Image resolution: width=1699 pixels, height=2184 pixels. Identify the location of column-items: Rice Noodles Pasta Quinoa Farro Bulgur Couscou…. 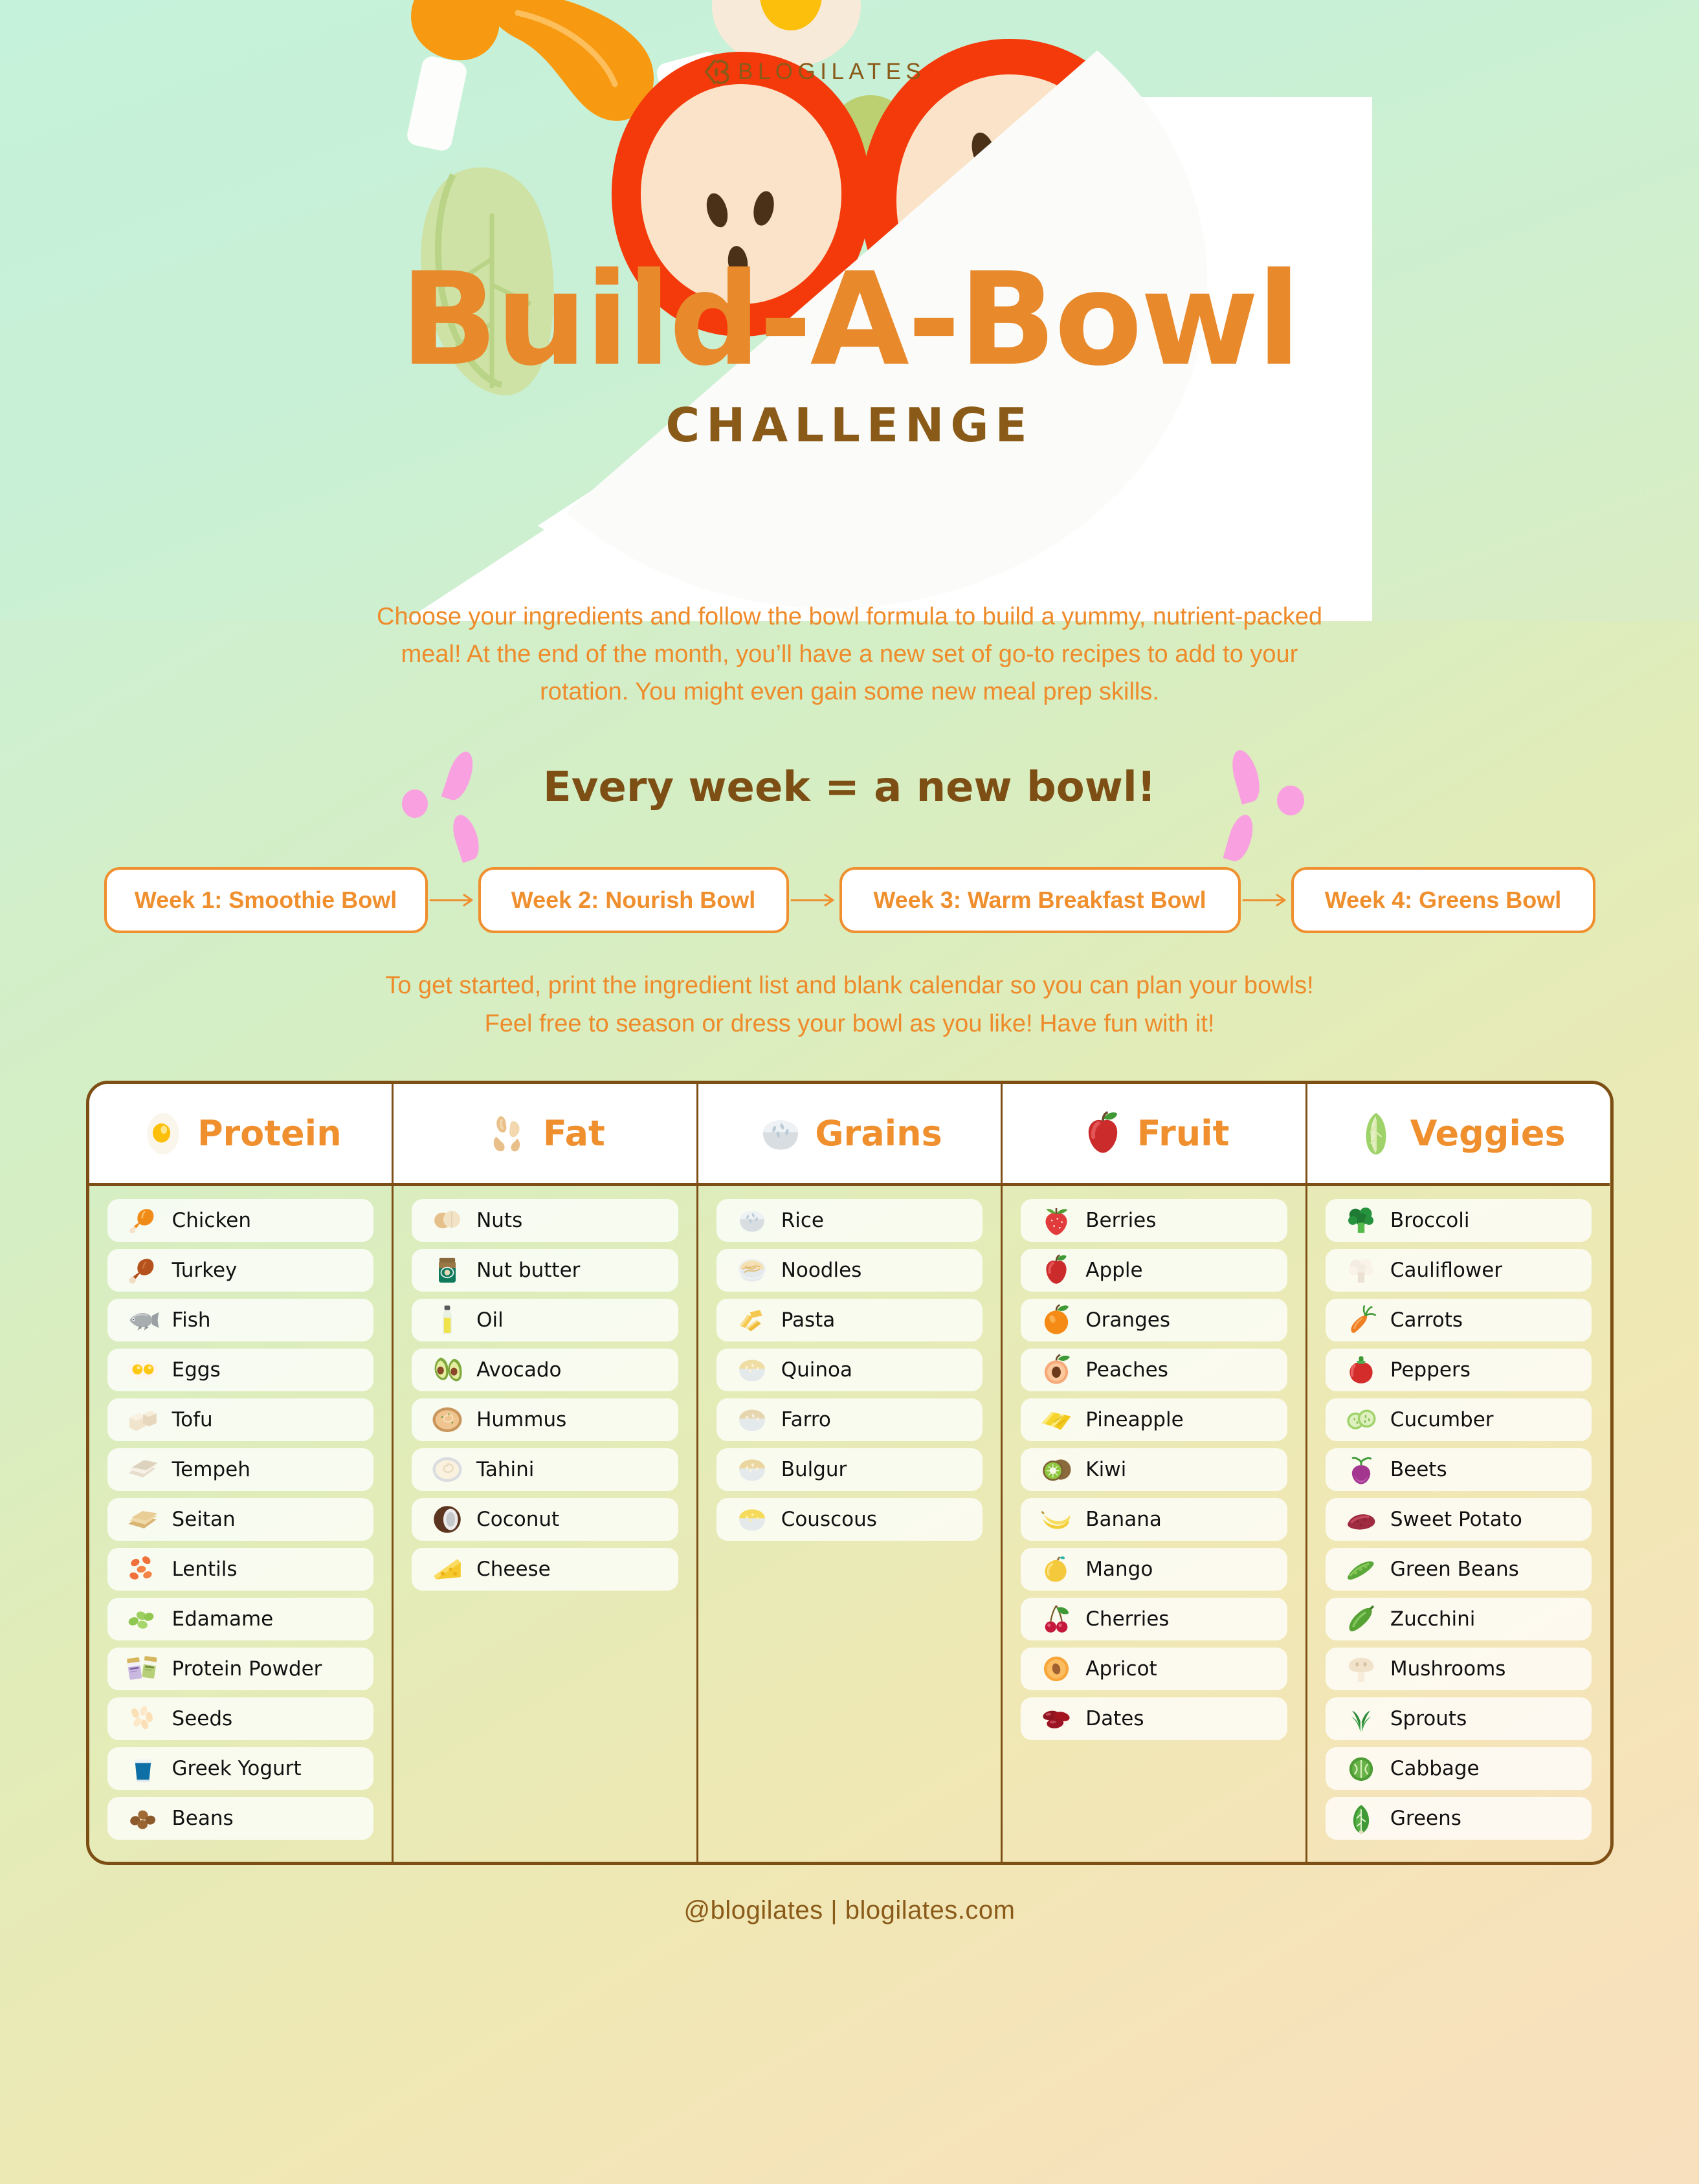
(849, 1374).